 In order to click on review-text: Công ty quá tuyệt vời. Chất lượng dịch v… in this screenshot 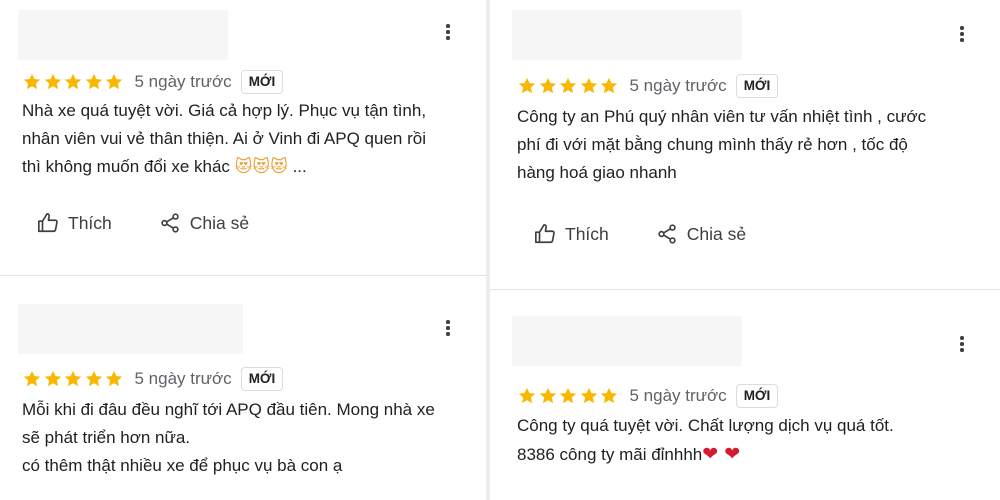, I will do `click(705, 440)`.